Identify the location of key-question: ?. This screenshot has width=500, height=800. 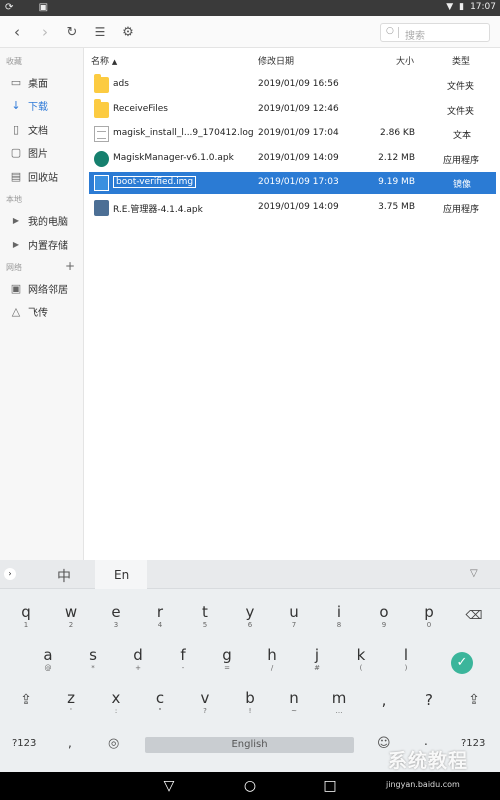
(429, 710).